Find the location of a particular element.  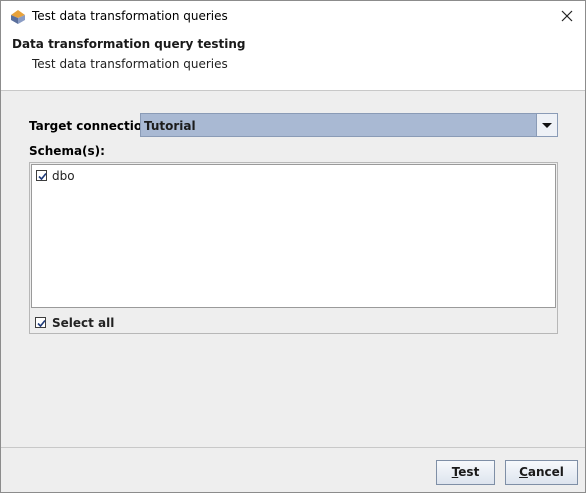

cancel-button: Cancel is located at coordinates (541, 472).